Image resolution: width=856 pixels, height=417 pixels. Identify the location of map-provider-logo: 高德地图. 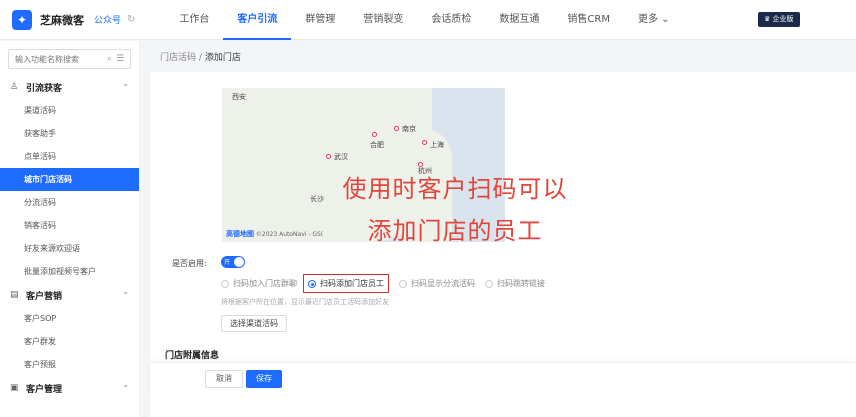
(240, 234).